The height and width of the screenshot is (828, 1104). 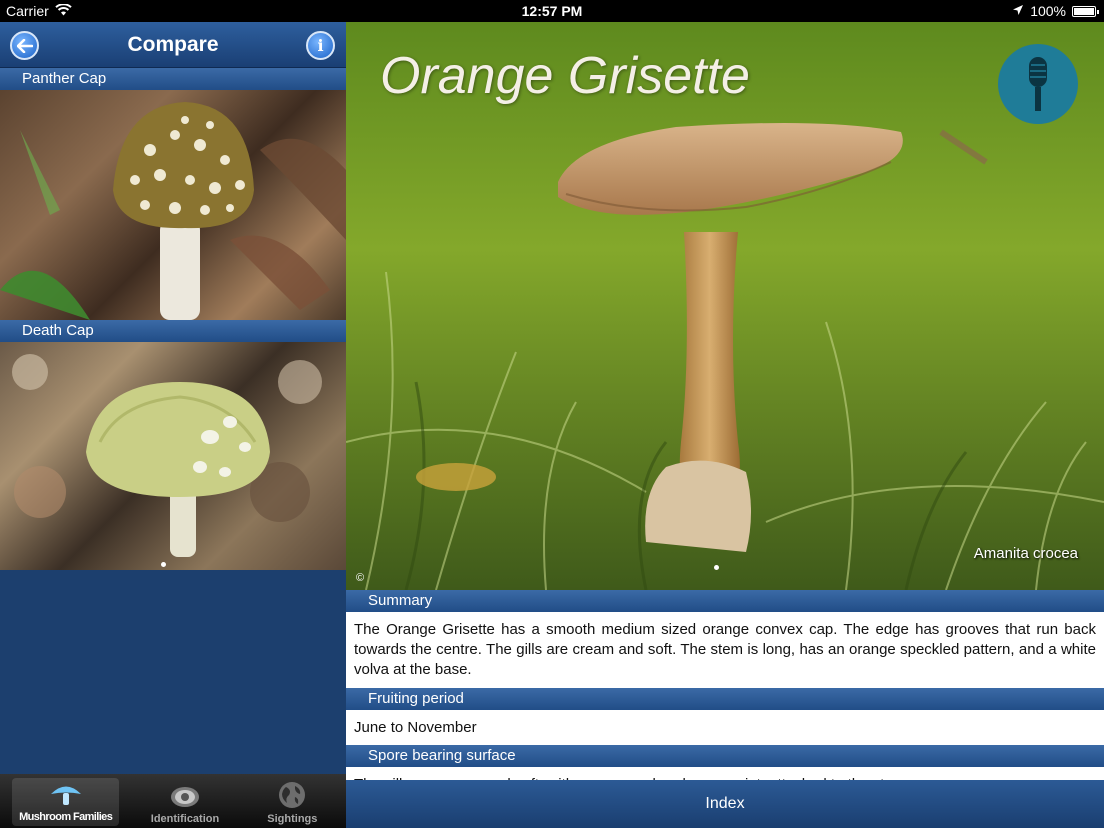 What do you see at coordinates (185, 819) in the screenshot?
I see `tab-label: Identification` at bounding box center [185, 819].